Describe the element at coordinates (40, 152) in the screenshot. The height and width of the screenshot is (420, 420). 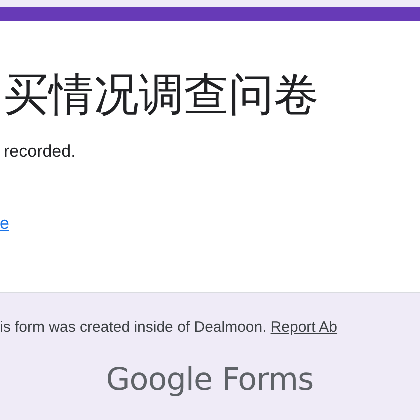
I see `confirmation-message: recorded.` at that location.